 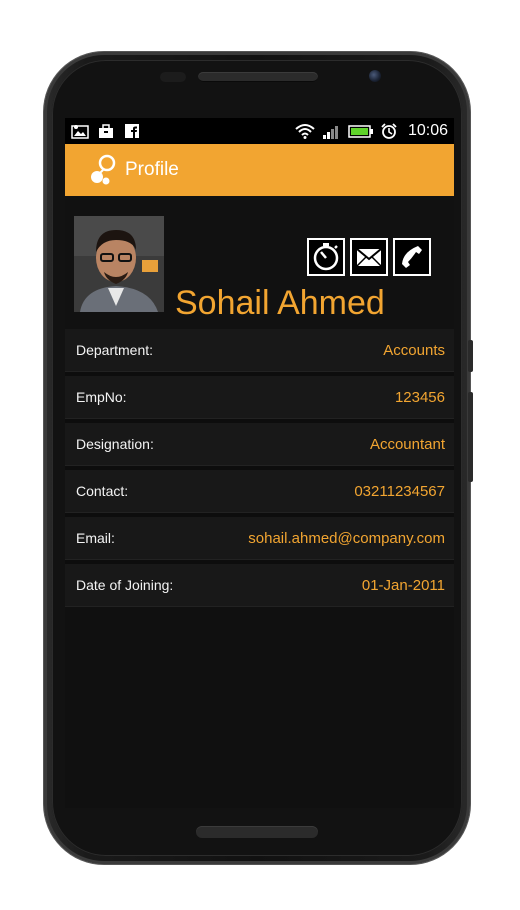 What do you see at coordinates (389, 131) in the screenshot?
I see `alarm-icon` at bounding box center [389, 131].